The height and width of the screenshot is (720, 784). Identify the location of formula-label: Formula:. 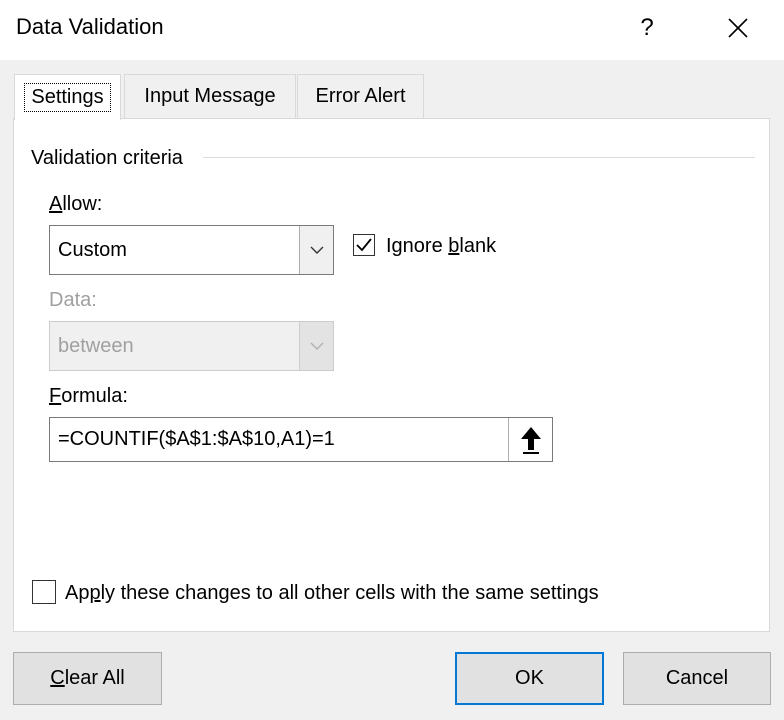
(88, 396).